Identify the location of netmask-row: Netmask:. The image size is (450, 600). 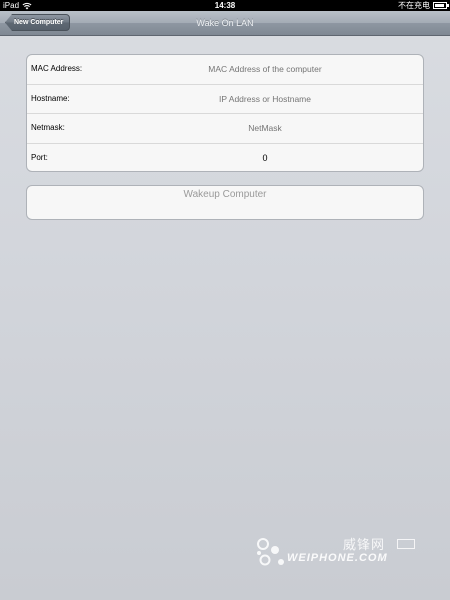
(225, 129).